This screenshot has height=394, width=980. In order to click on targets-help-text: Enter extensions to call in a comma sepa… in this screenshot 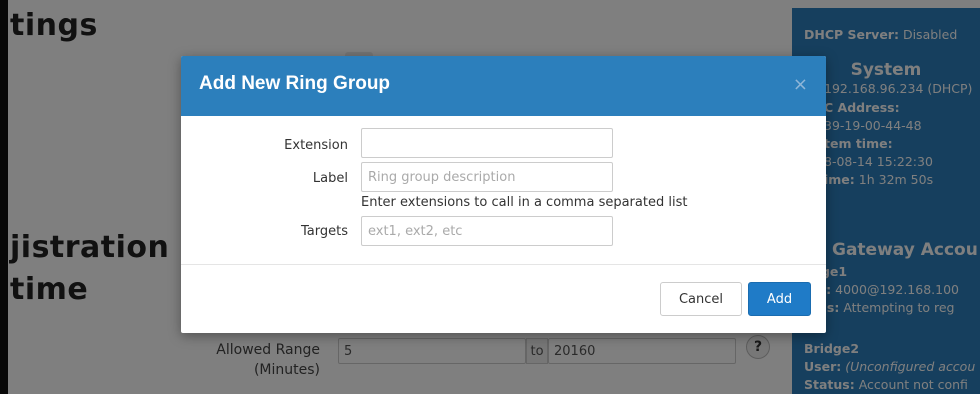, I will do `click(524, 202)`.